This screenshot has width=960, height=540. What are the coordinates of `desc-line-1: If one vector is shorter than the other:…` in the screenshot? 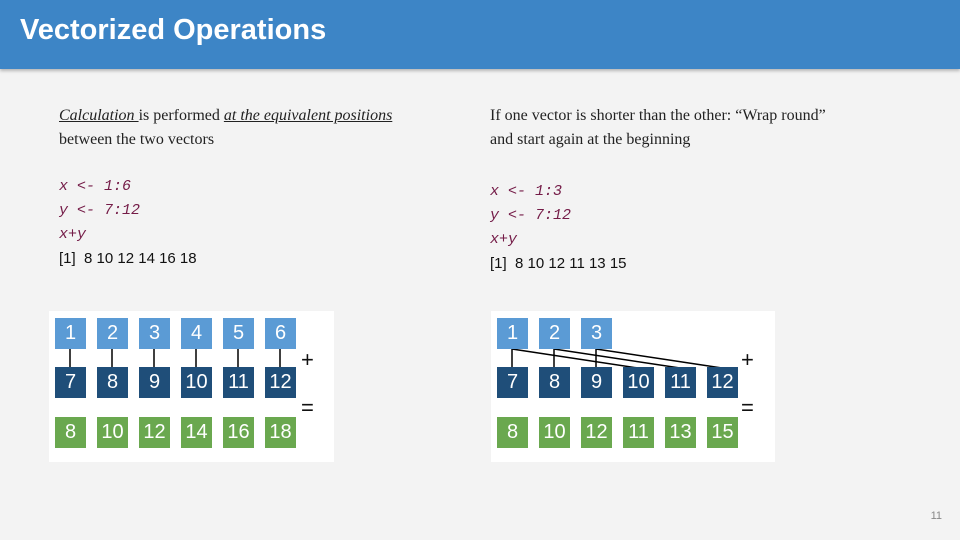 It's located at (658, 115).